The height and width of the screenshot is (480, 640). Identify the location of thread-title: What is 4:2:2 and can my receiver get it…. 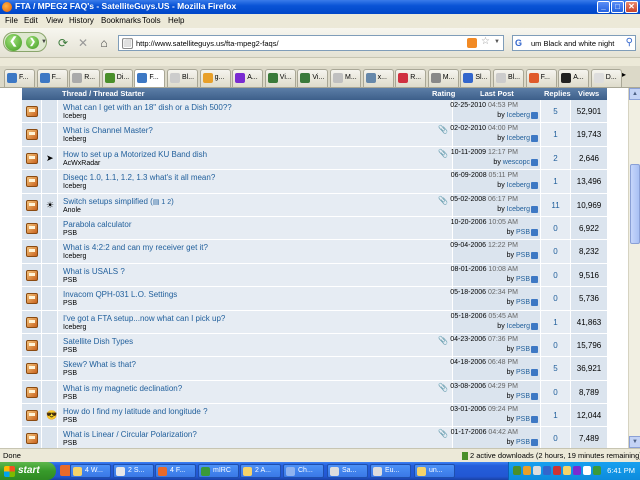
(135, 247).